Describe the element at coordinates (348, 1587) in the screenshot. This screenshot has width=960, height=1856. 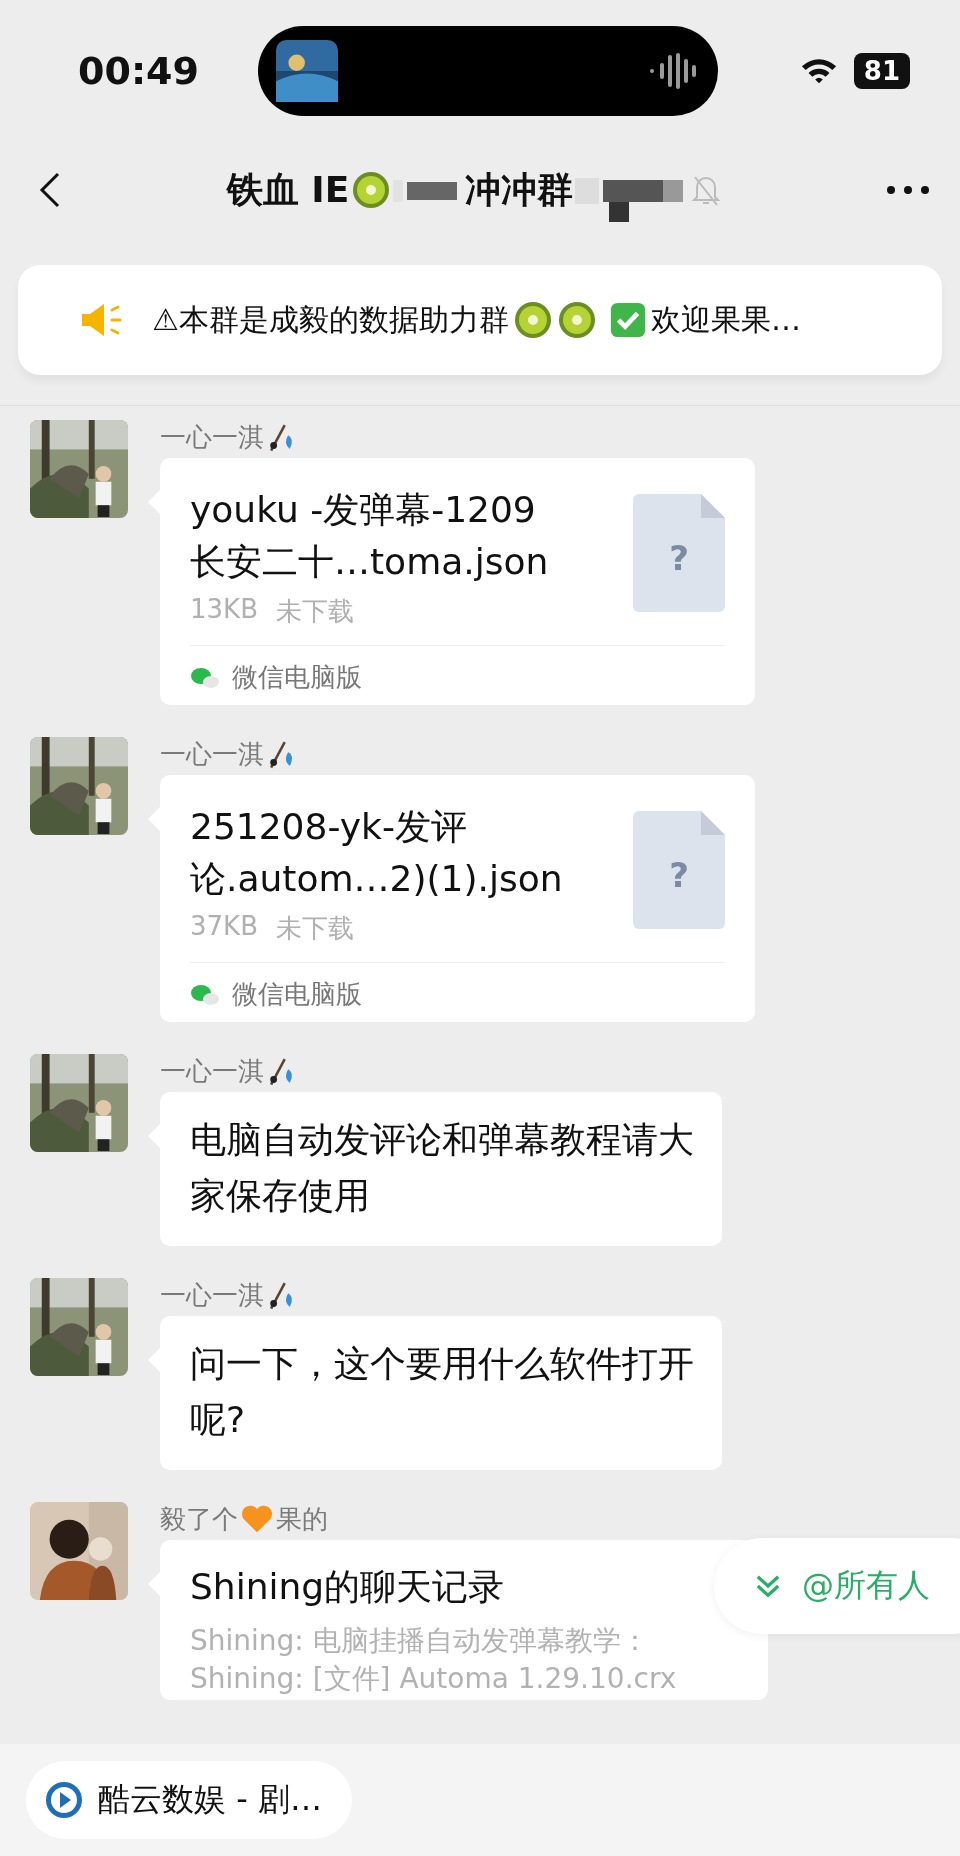
I see `record-title: Shining的聊天记录` at that location.